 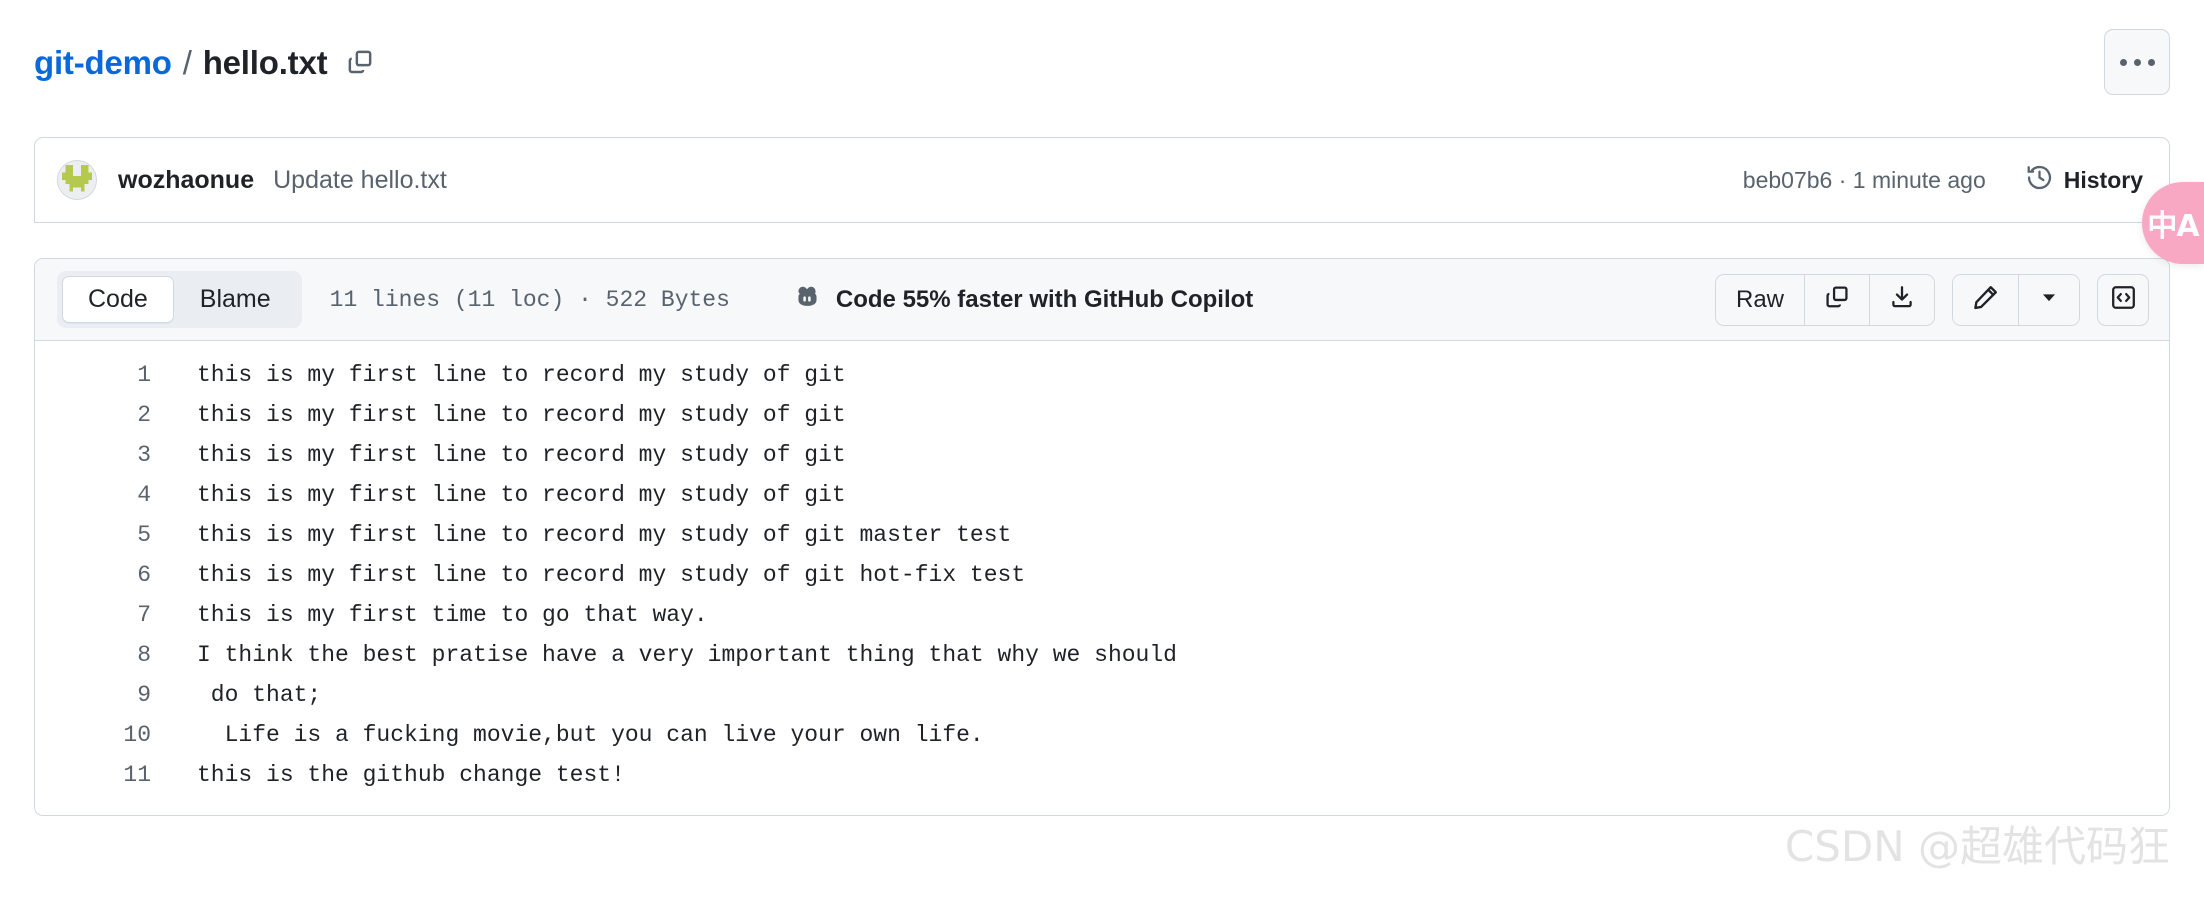 What do you see at coordinates (105, 535) in the screenshot?
I see `line-number: 5` at bounding box center [105, 535].